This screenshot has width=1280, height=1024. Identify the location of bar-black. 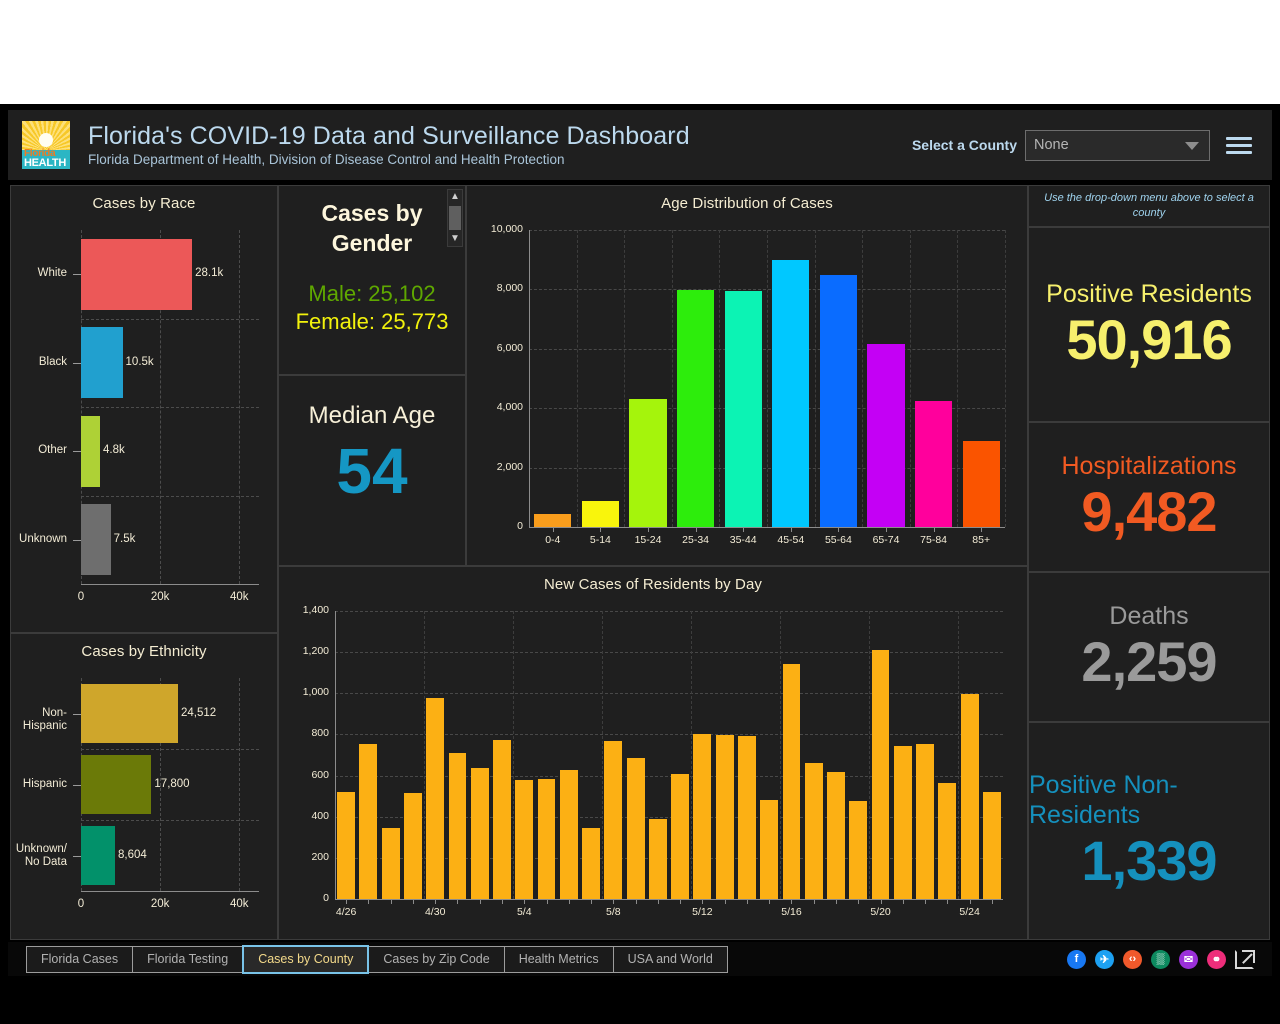
(102, 363).